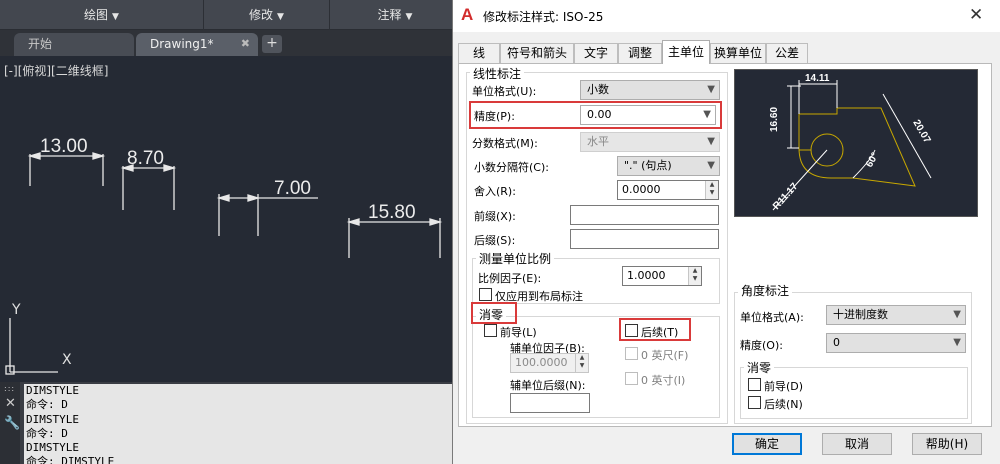 Image resolution: width=1000 pixels, height=464 pixels. Describe the element at coordinates (64, 146) in the screenshot. I see `dim-text: 13.00` at that location.